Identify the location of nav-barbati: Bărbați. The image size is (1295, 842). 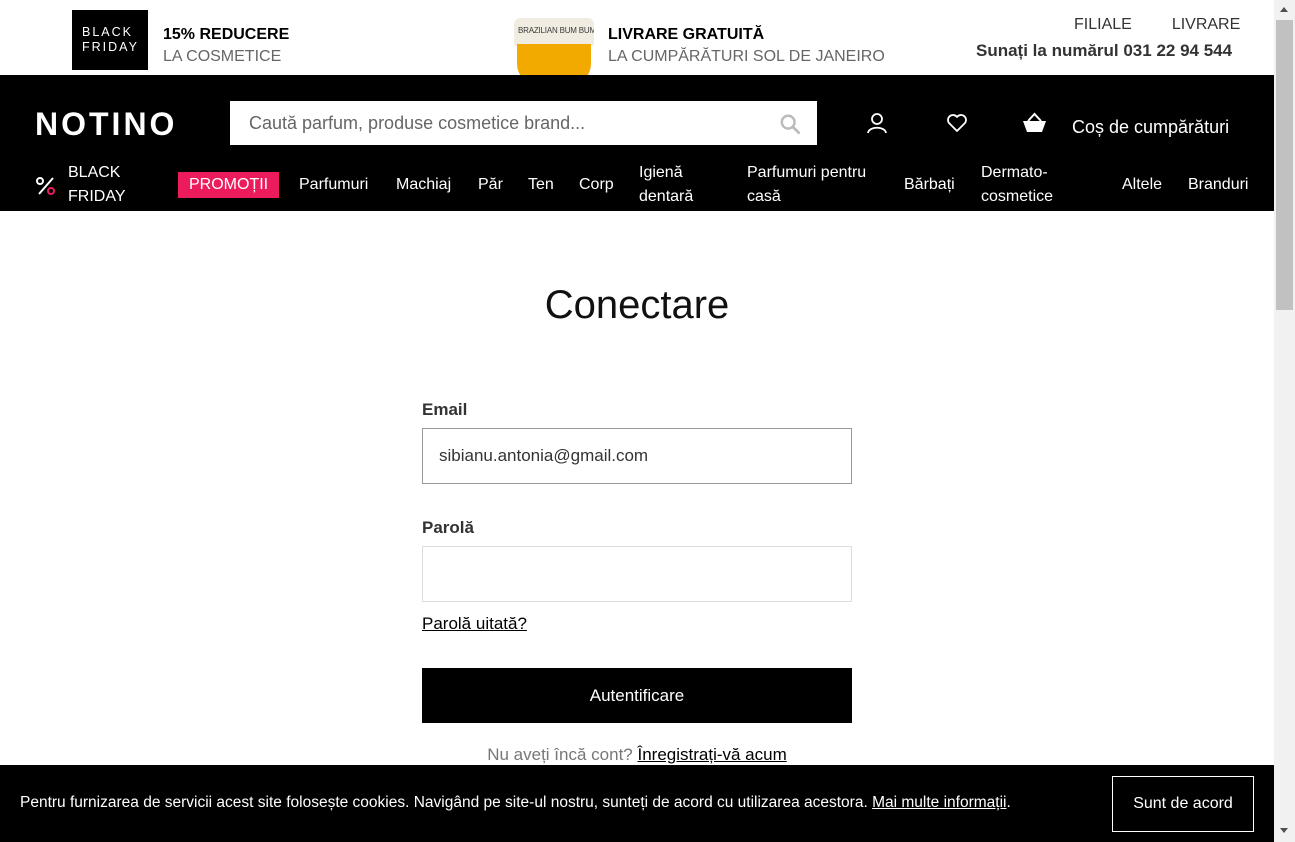
(929, 185).